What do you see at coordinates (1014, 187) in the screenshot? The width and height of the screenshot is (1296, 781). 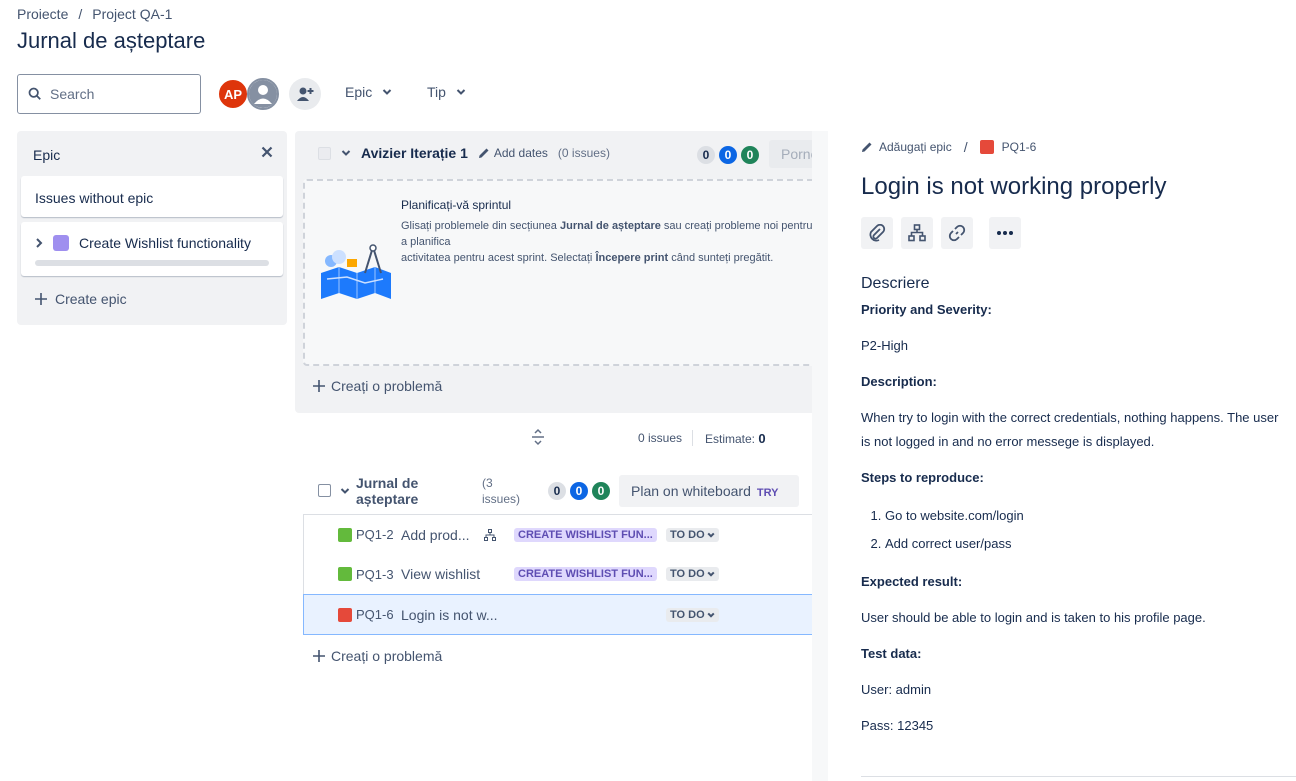 I see `issue-title: Login is not working properly` at bounding box center [1014, 187].